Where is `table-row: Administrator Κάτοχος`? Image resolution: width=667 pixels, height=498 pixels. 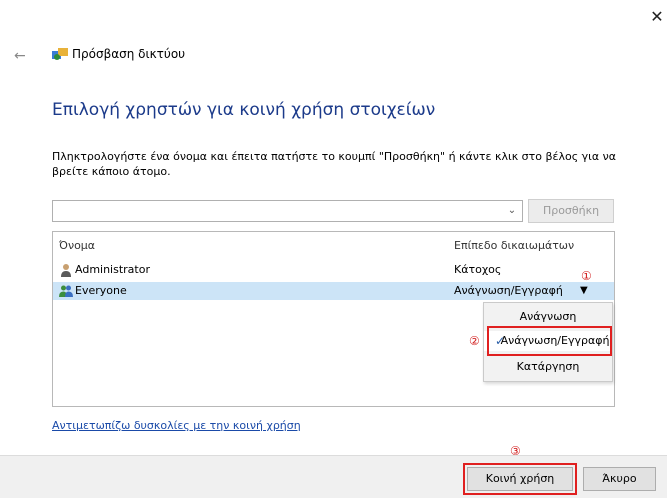 table-row: Administrator Κάτοχος is located at coordinates (333, 270).